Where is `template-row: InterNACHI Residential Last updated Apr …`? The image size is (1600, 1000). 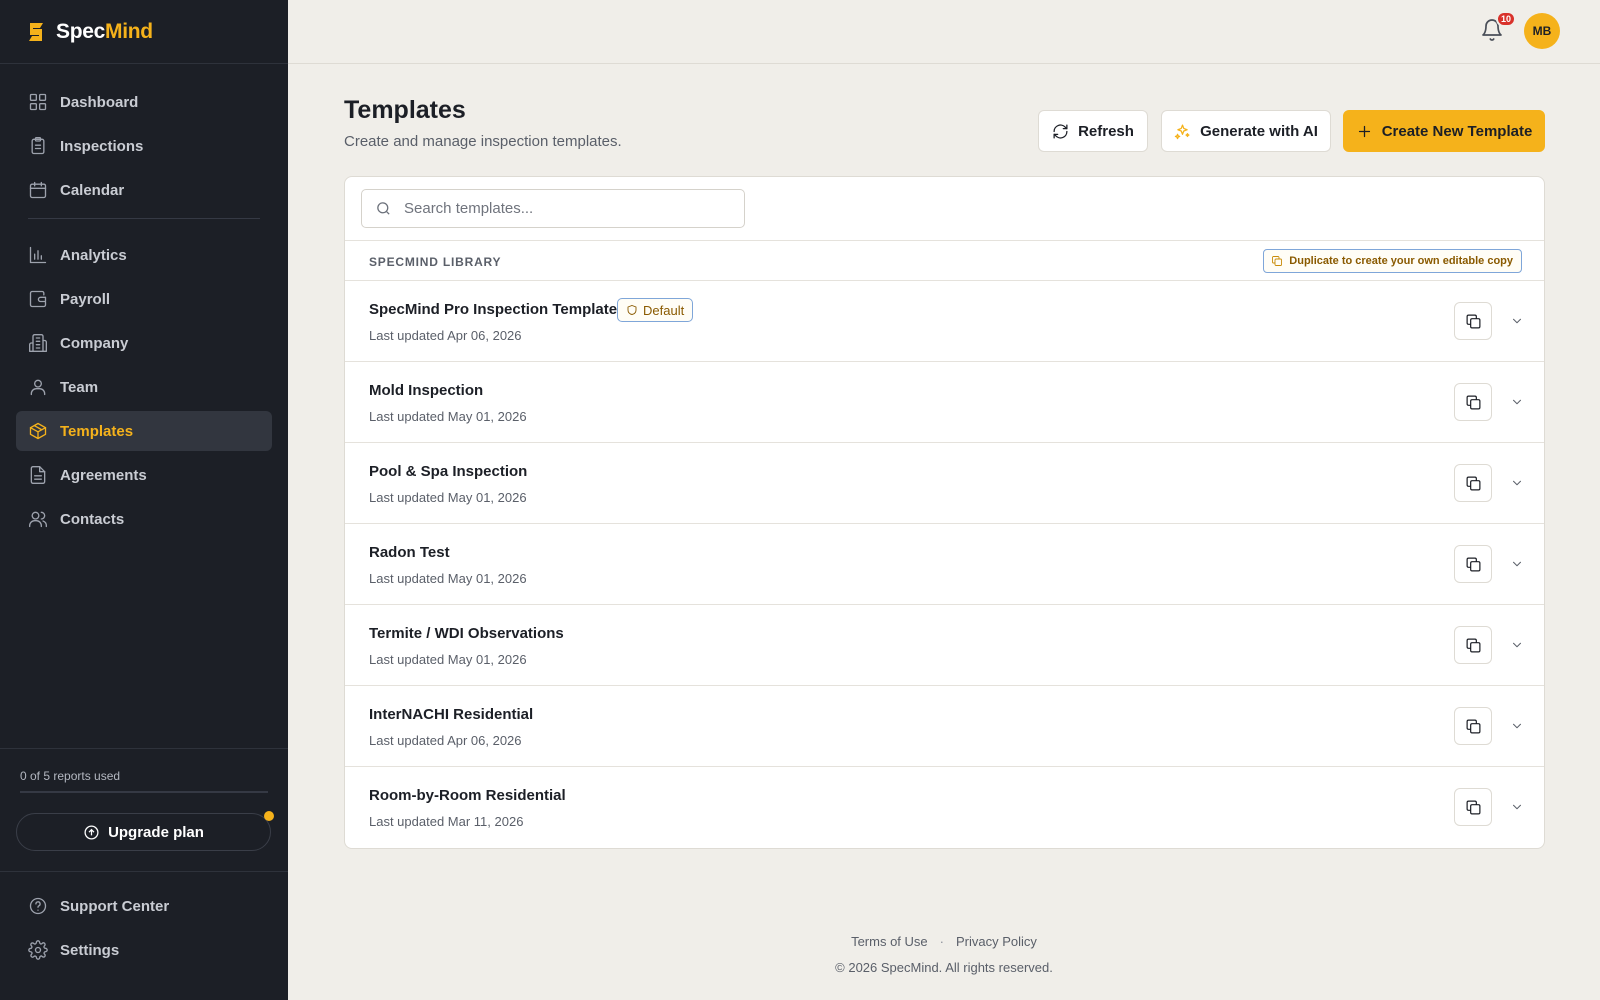
template-row: InterNACHI Residential Last updated Apr … is located at coordinates (944, 726).